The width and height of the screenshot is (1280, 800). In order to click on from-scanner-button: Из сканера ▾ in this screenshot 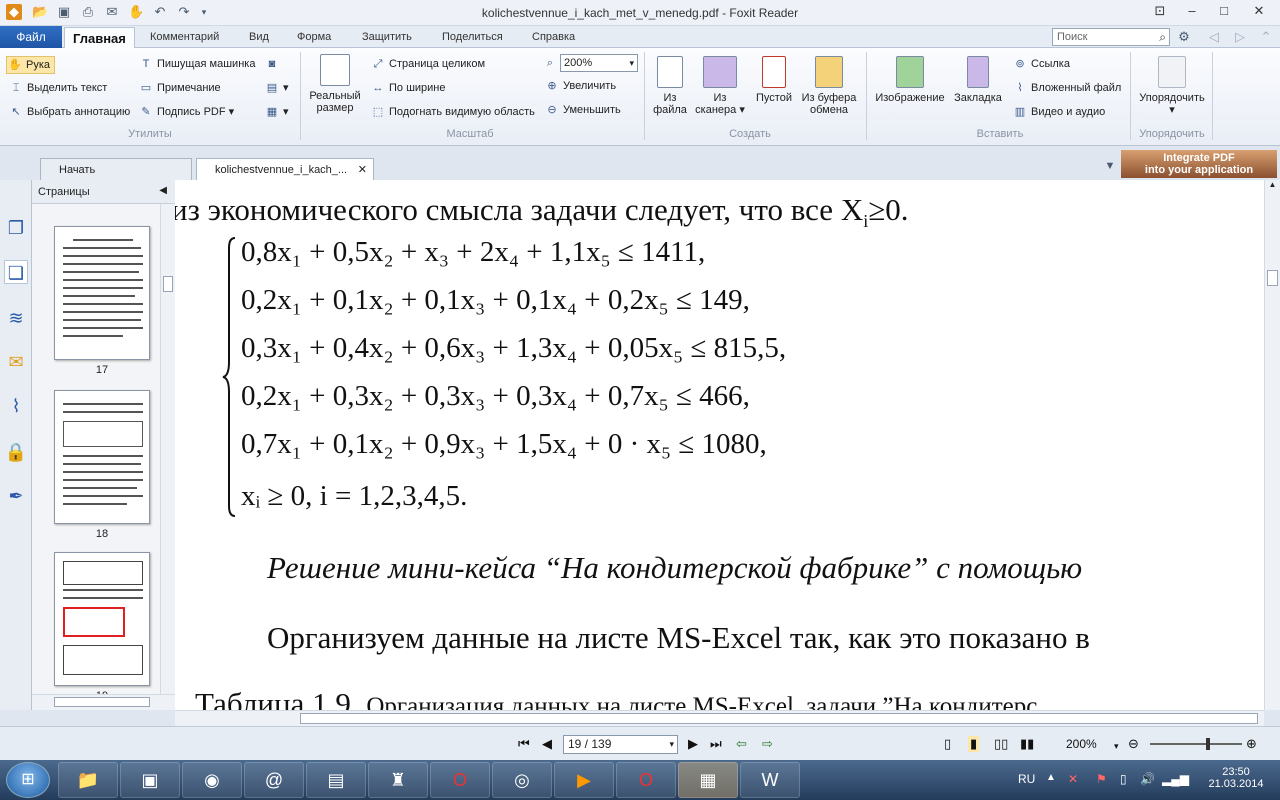, I will do `click(720, 86)`.